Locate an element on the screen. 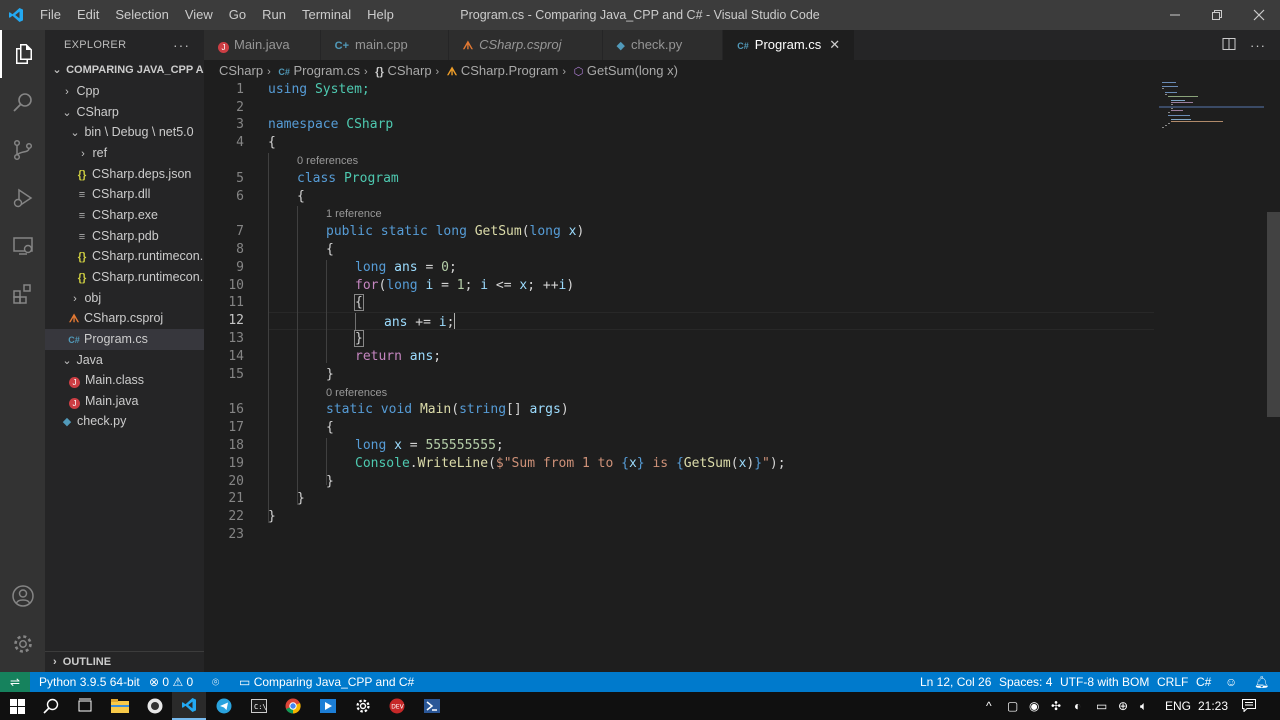 The height and width of the screenshot is (720, 1280). tab-main-java: J Main.java is located at coordinates (262, 45).